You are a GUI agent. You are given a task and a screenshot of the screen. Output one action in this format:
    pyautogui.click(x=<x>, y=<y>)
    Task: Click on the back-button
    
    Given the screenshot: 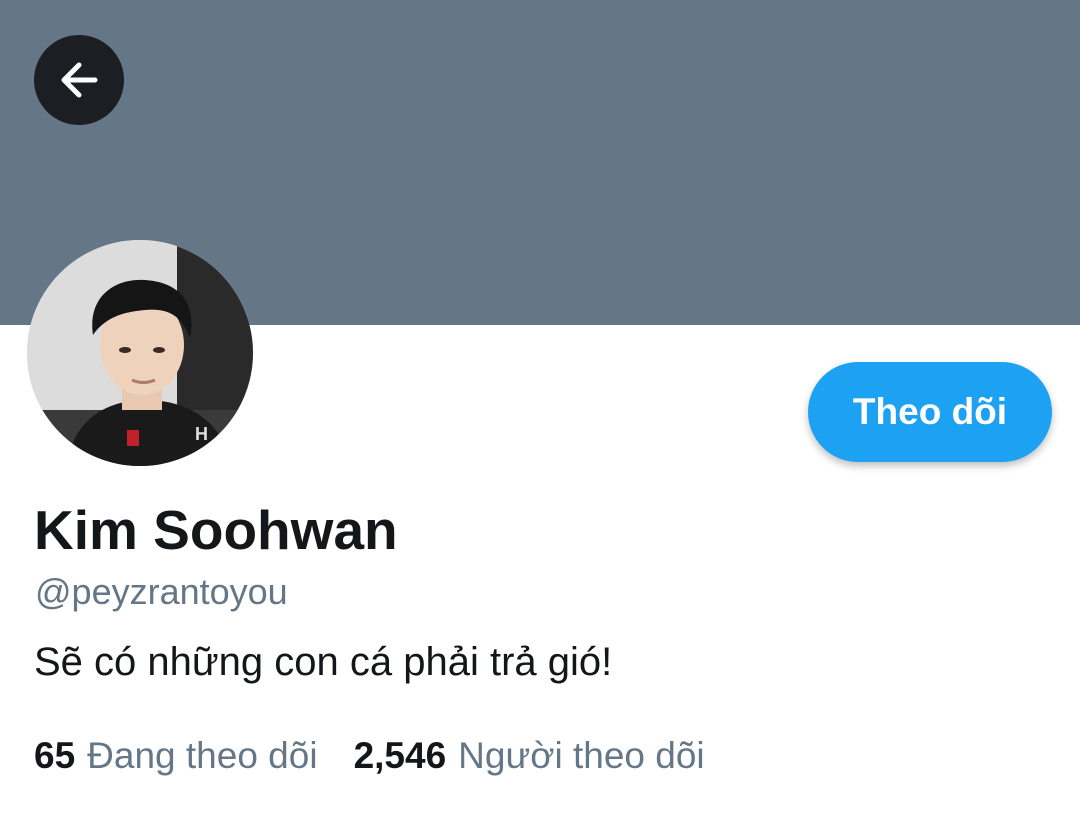 What is the action you would take?
    pyautogui.click(x=79, y=80)
    